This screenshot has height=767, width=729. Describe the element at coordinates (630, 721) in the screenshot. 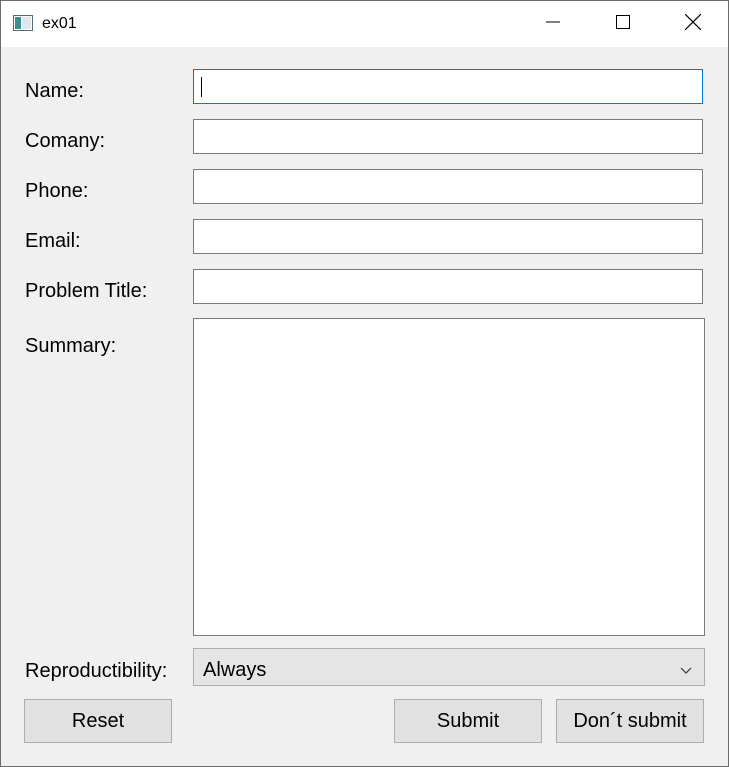

I see `dont-submit-button: Don´t submit` at that location.